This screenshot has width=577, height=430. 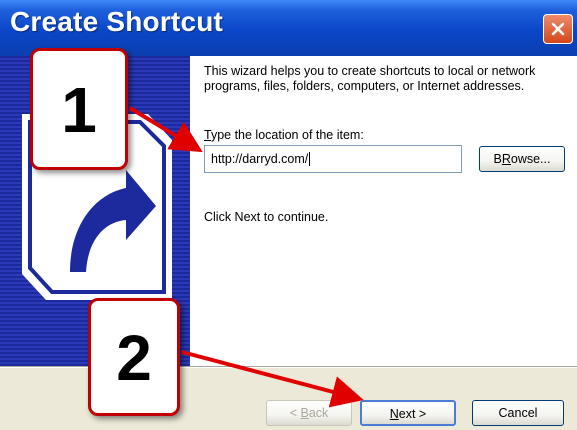 I want to click on next-button-rest: ext >, so click(x=412, y=414).